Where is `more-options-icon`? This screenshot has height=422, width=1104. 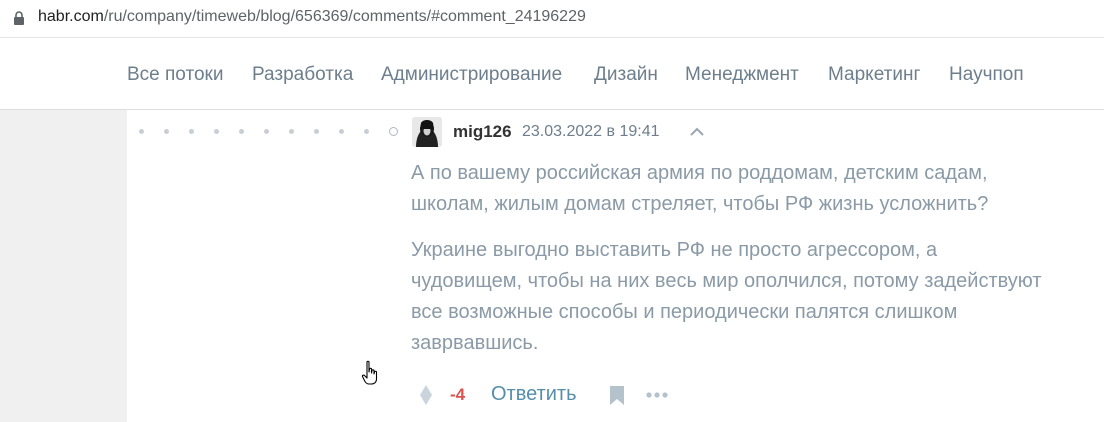
more-options-icon is located at coordinates (657, 395).